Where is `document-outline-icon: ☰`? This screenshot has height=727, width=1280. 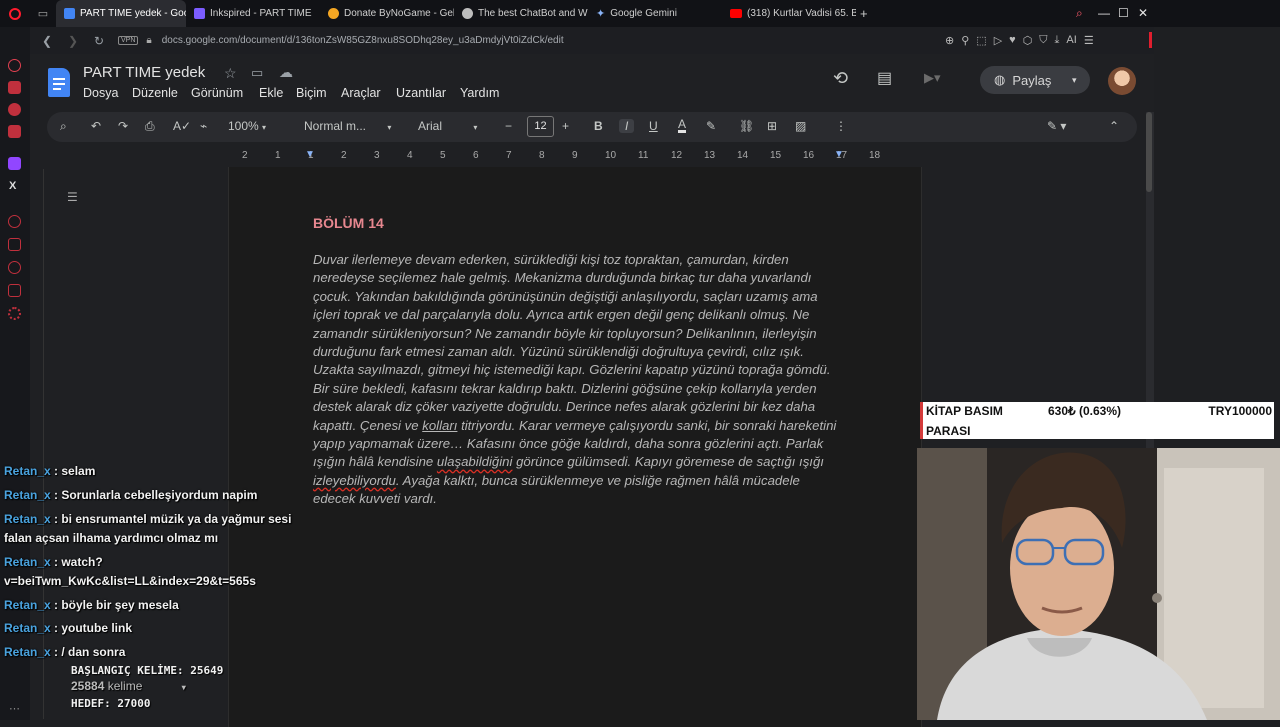 document-outline-icon: ☰ is located at coordinates (72, 197).